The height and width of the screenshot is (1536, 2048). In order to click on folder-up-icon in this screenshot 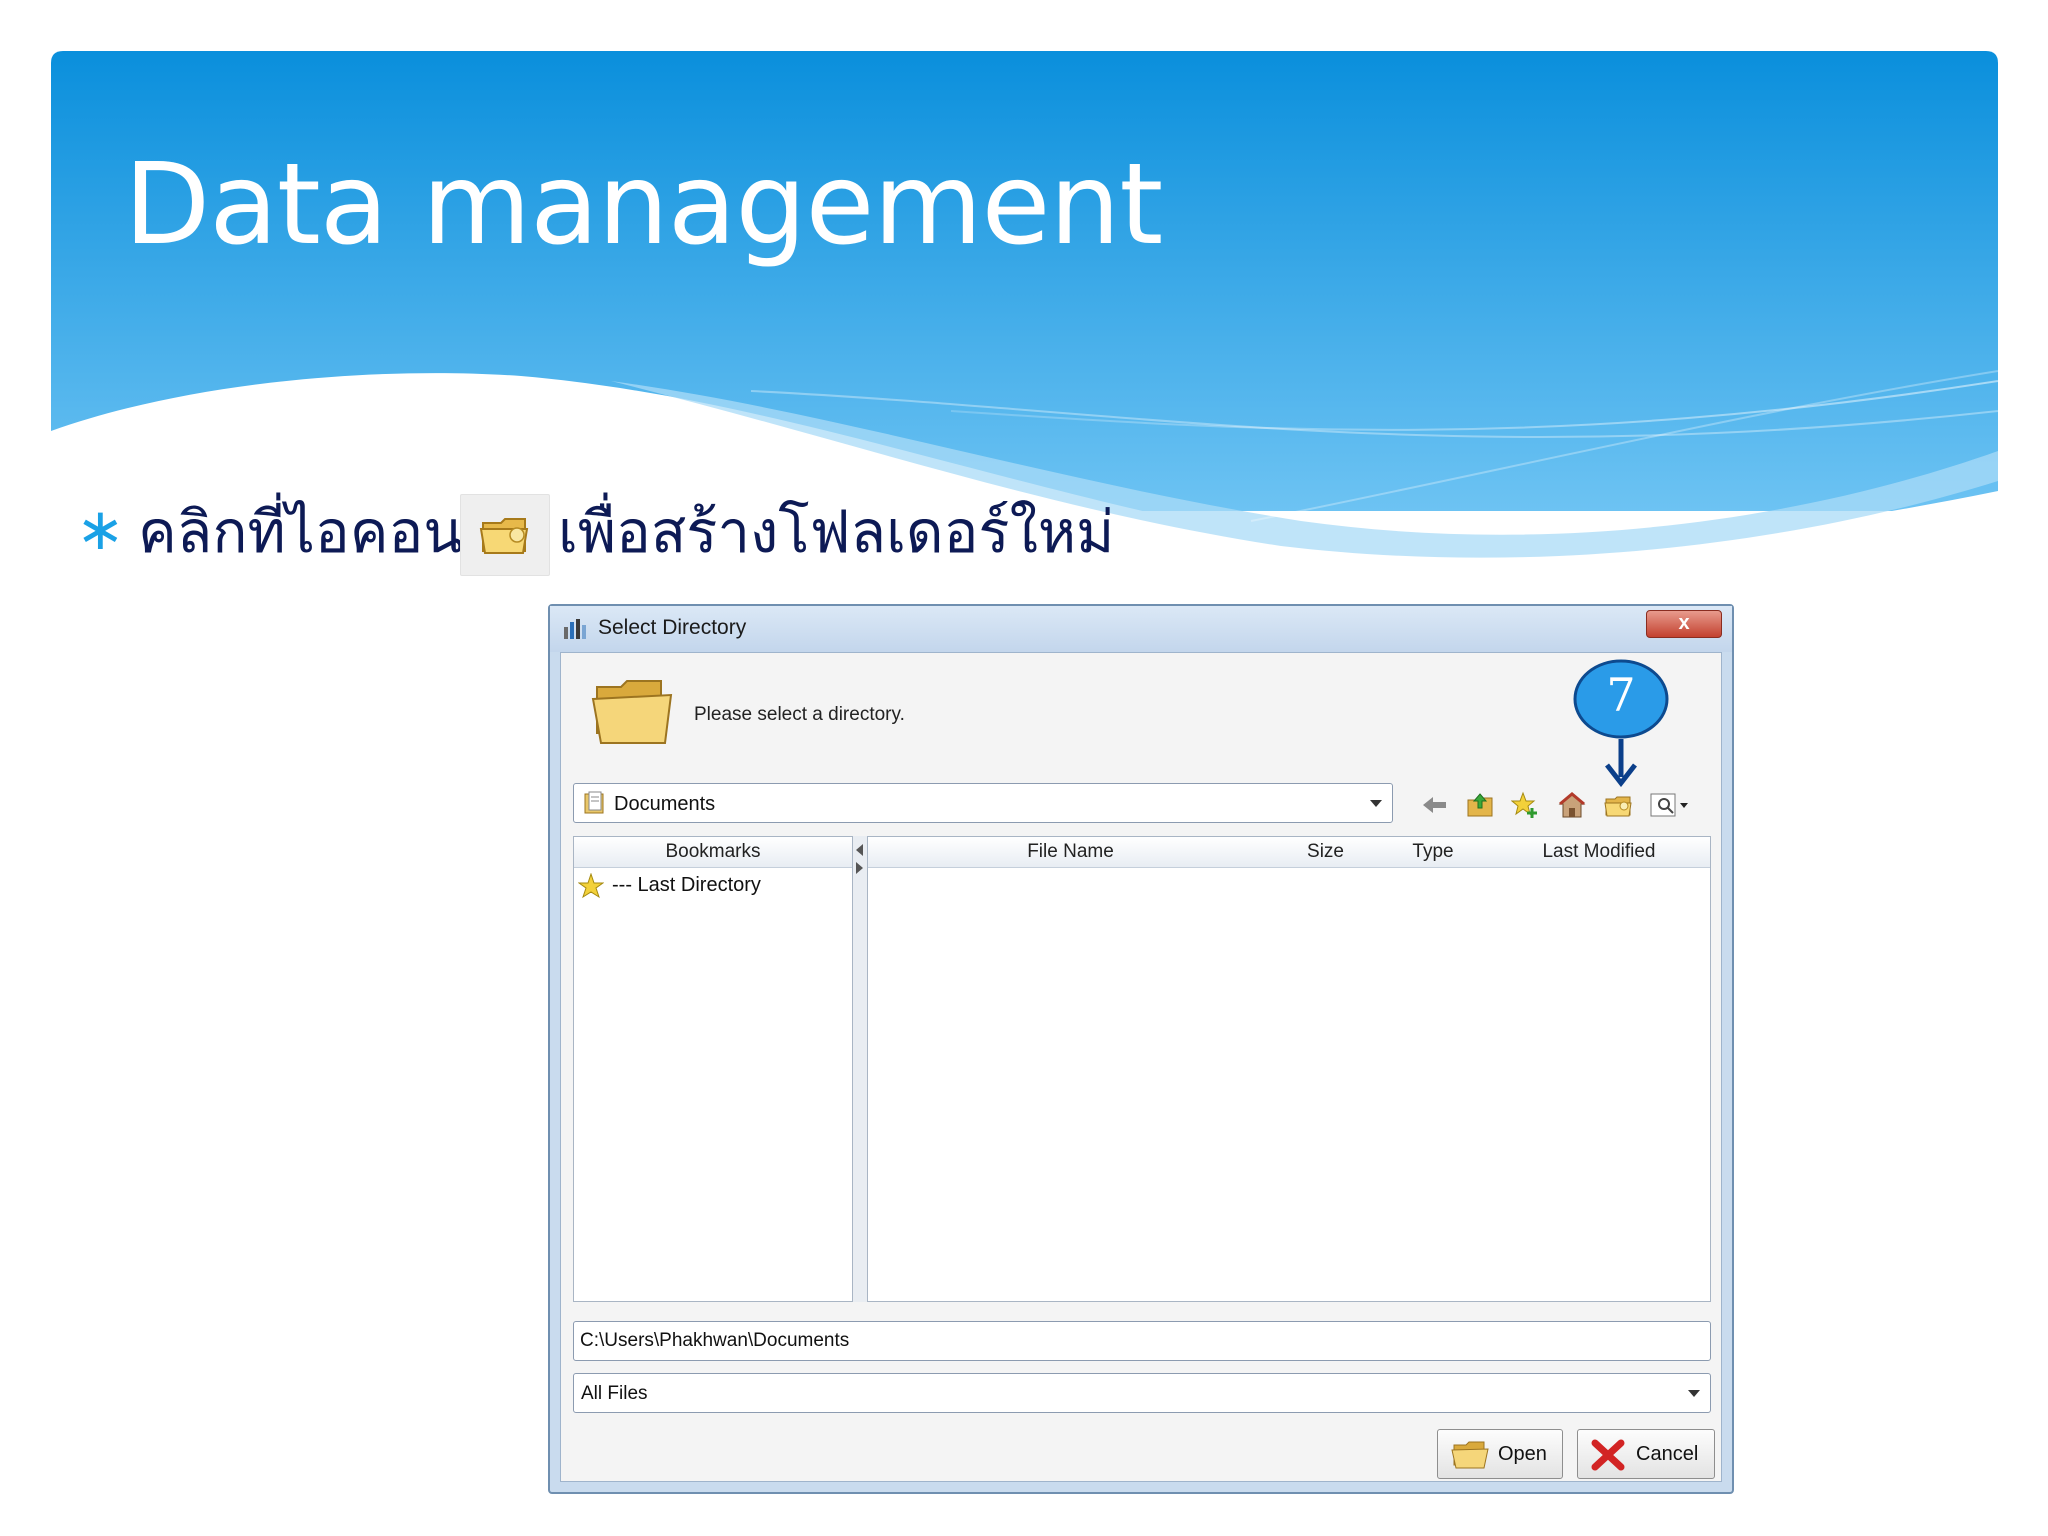, I will do `click(1480, 805)`.